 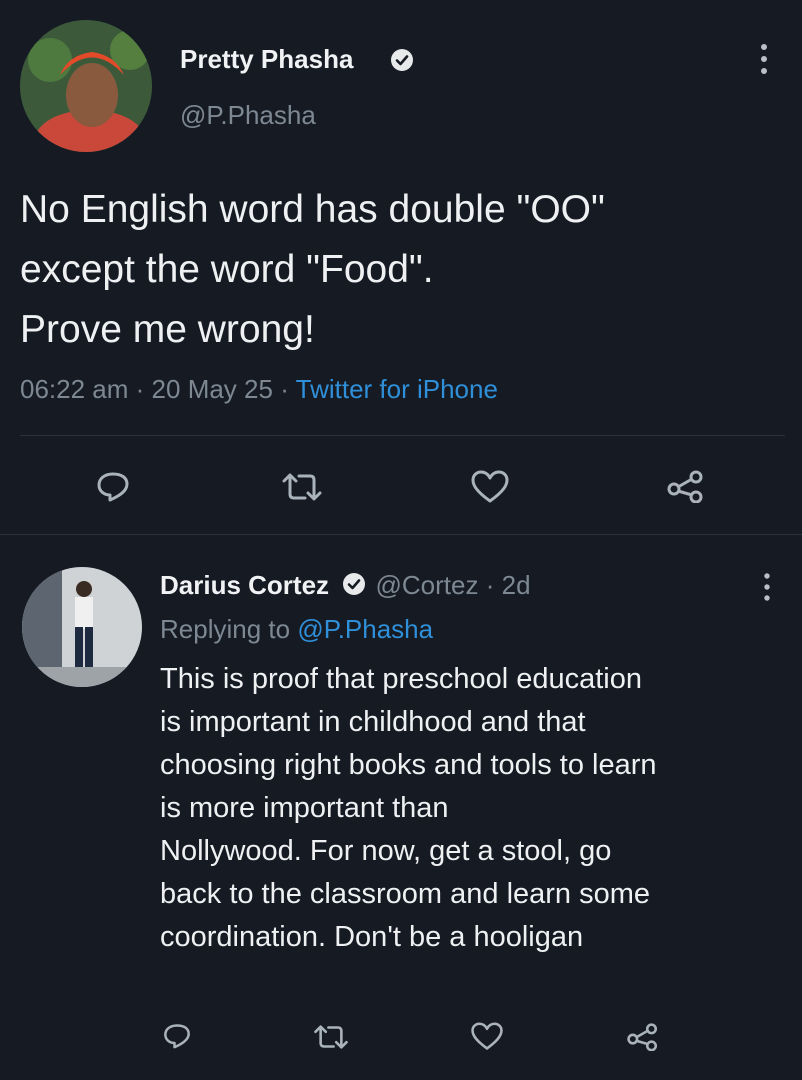 I want to click on tweet-time: 06:22 am, so click(x=74, y=389).